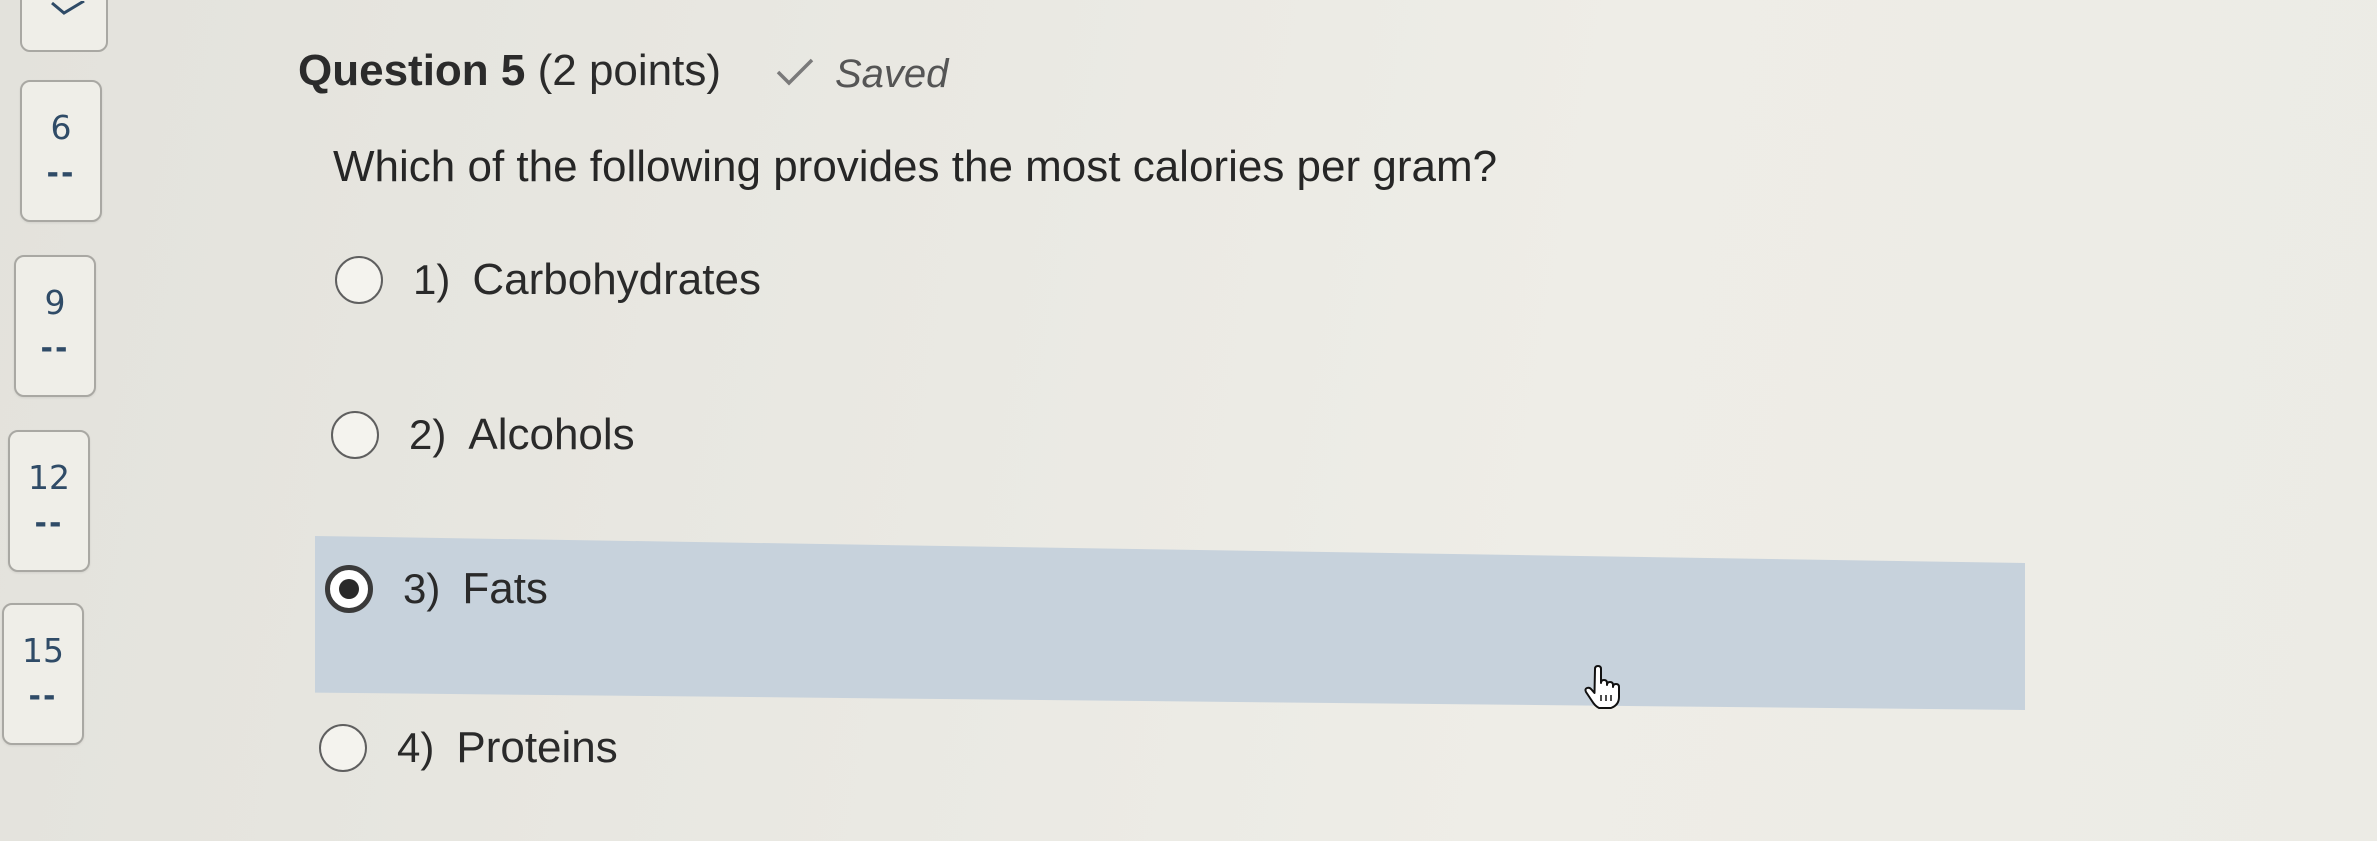 This screenshot has width=2377, height=841. I want to click on saved-label: Saved, so click(892, 74).